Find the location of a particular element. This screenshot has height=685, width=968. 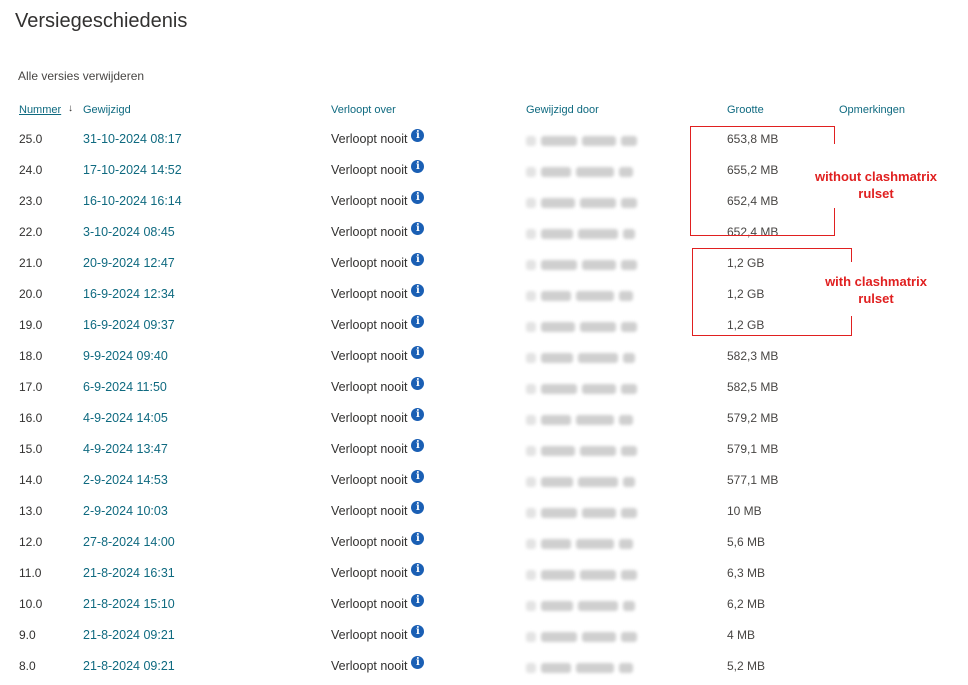

version-size: 5,6 MB is located at coordinates (746, 542).